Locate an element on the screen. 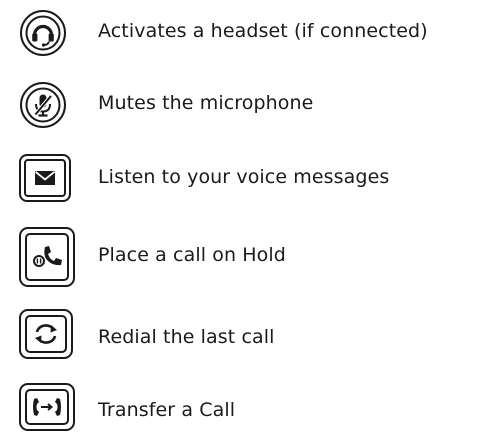 The width and height of the screenshot is (477, 432). headset-button is located at coordinates (43, 33).